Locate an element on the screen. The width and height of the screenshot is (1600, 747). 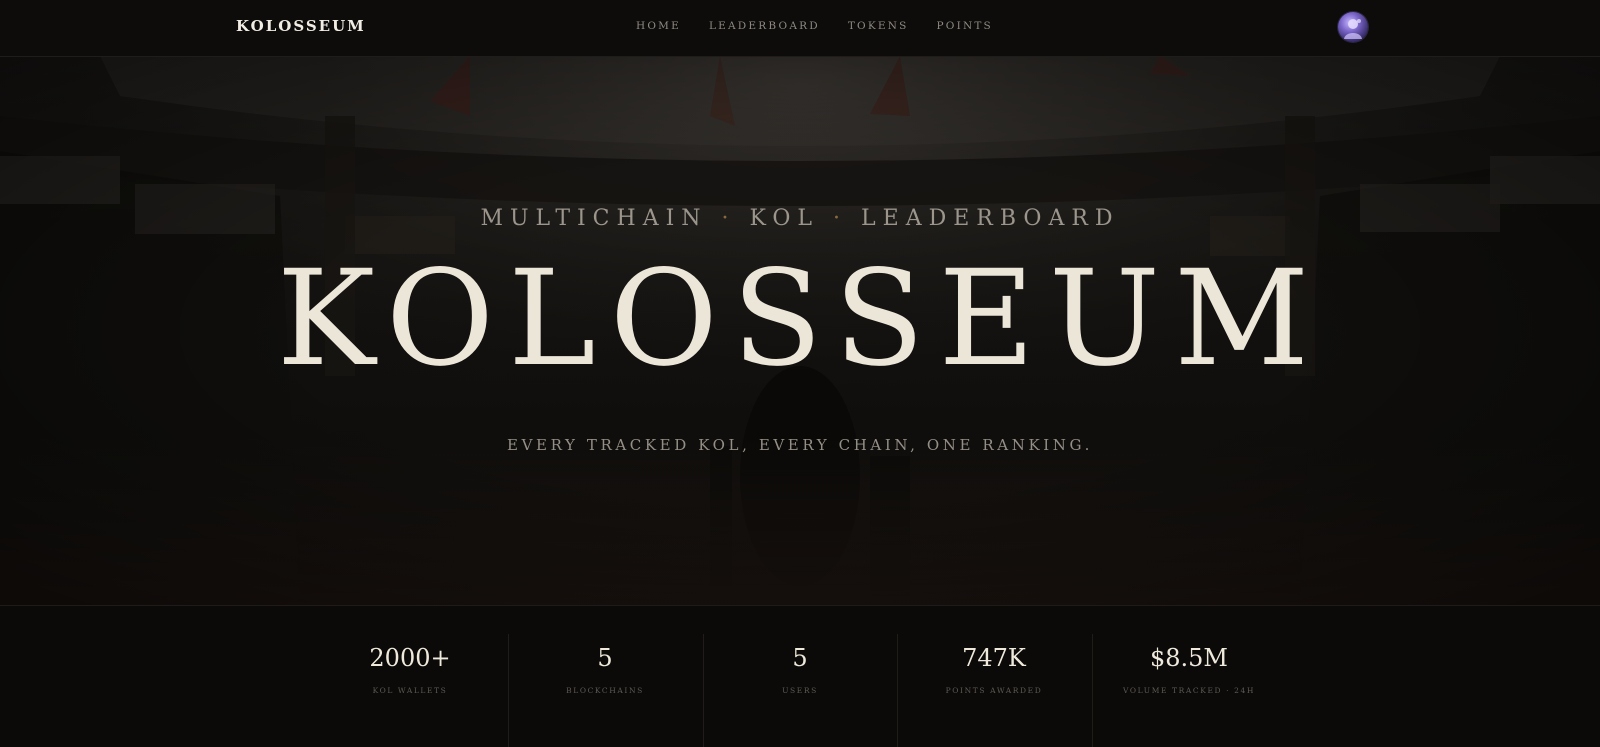
stat-label: POINTS AWARDED is located at coordinates (994, 690).